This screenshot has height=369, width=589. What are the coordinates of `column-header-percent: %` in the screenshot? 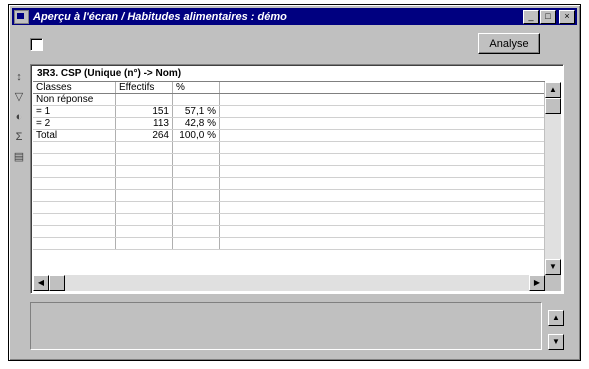 It's located at (196, 88).